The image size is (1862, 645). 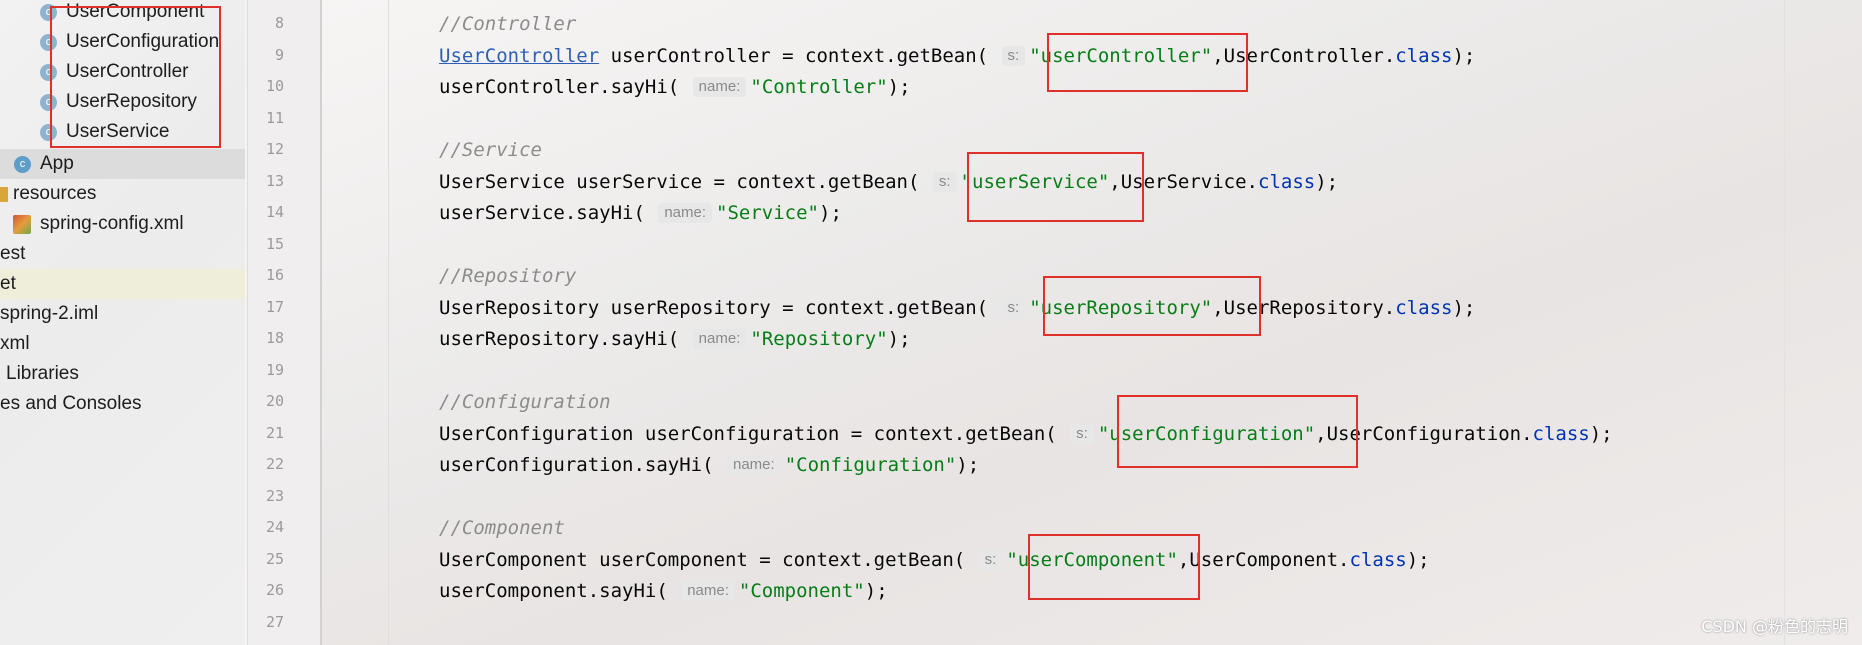 What do you see at coordinates (1055, 187) in the screenshot?
I see `annotation-box-userservice` at bounding box center [1055, 187].